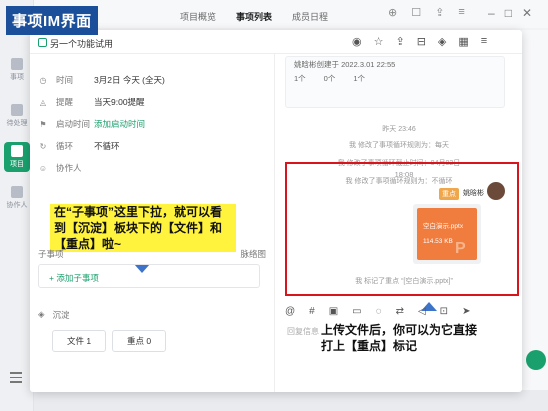 The width and height of the screenshot is (548, 411). I want to click on eye-icon: ◉, so click(357, 41).